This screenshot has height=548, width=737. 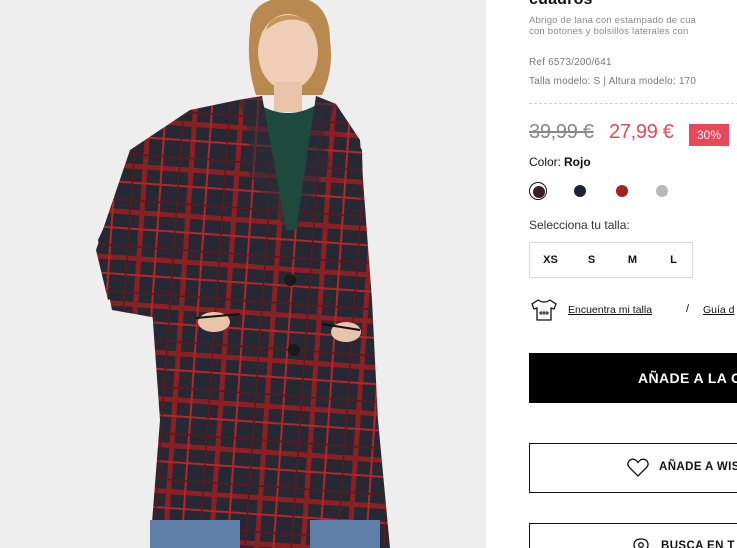 What do you see at coordinates (633, 103) in the screenshot?
I see `divider` at bounding box center [633, 103].